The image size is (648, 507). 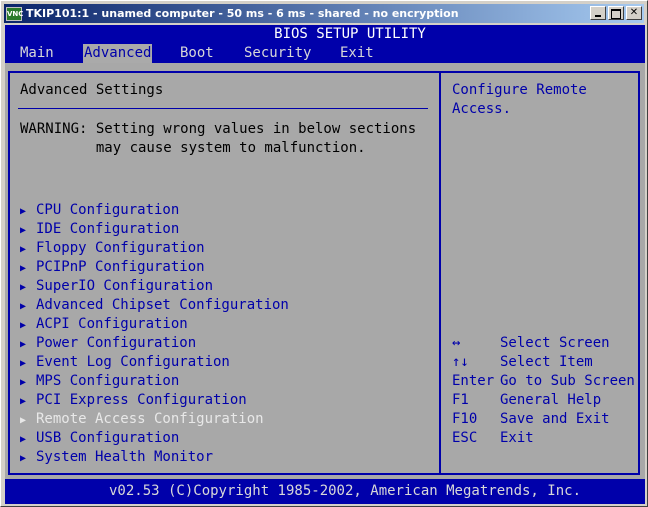 What do you see at coordinates (116, 343) in the screenshot?
I see `menu-item-label: Power Configuration` at bounding box center [116, 343].